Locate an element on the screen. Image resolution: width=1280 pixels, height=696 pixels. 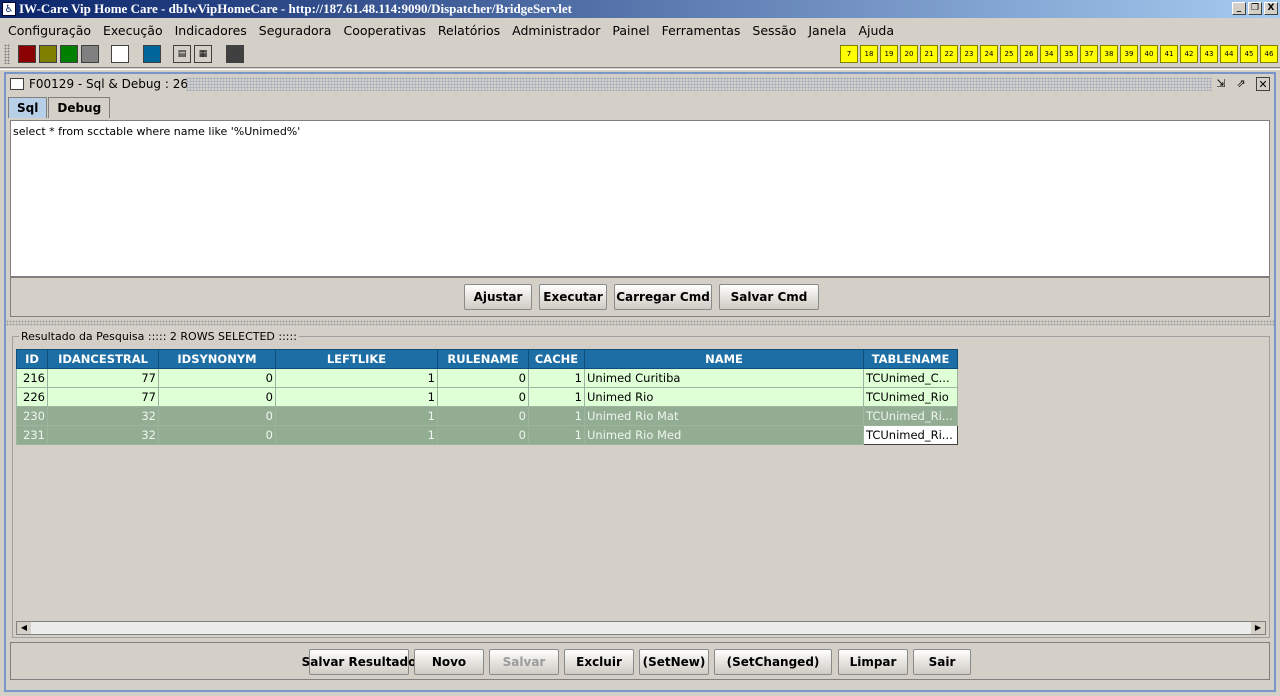
table-row: 226 77 0 1 0 1 Unimed Rio TCUnimed_Rio is located at coordinates (487, 397).